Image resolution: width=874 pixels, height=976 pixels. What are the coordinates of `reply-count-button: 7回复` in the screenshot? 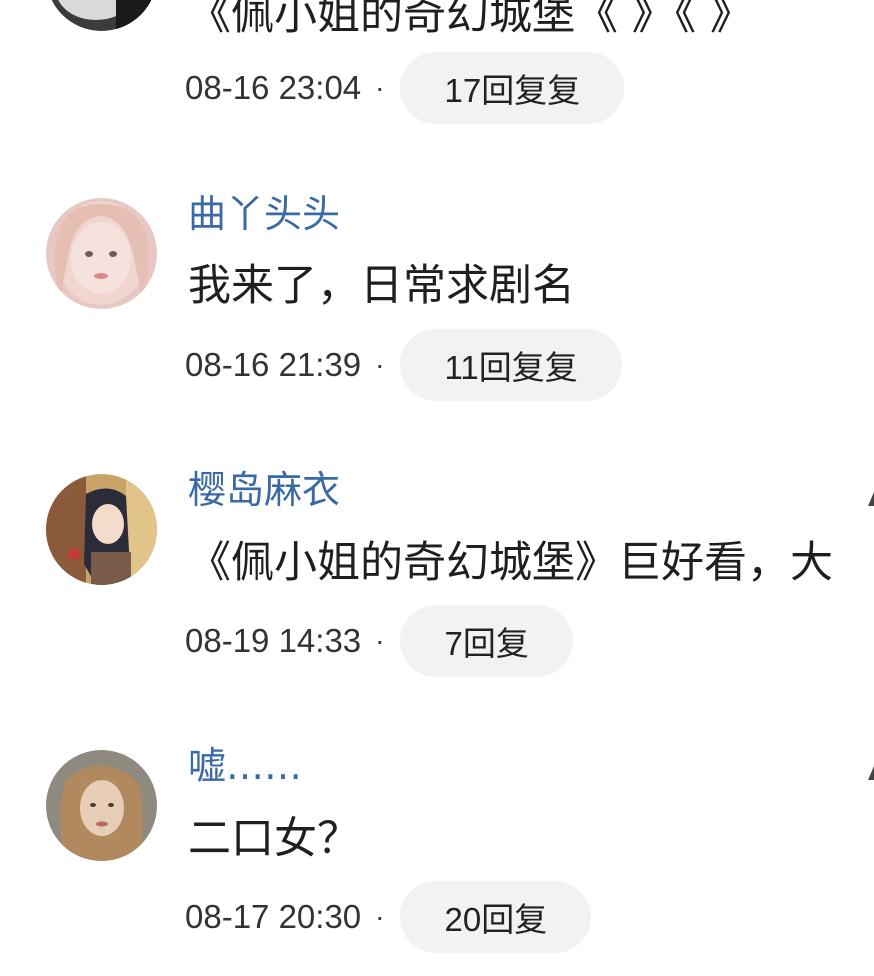 It's located at (486, 641).